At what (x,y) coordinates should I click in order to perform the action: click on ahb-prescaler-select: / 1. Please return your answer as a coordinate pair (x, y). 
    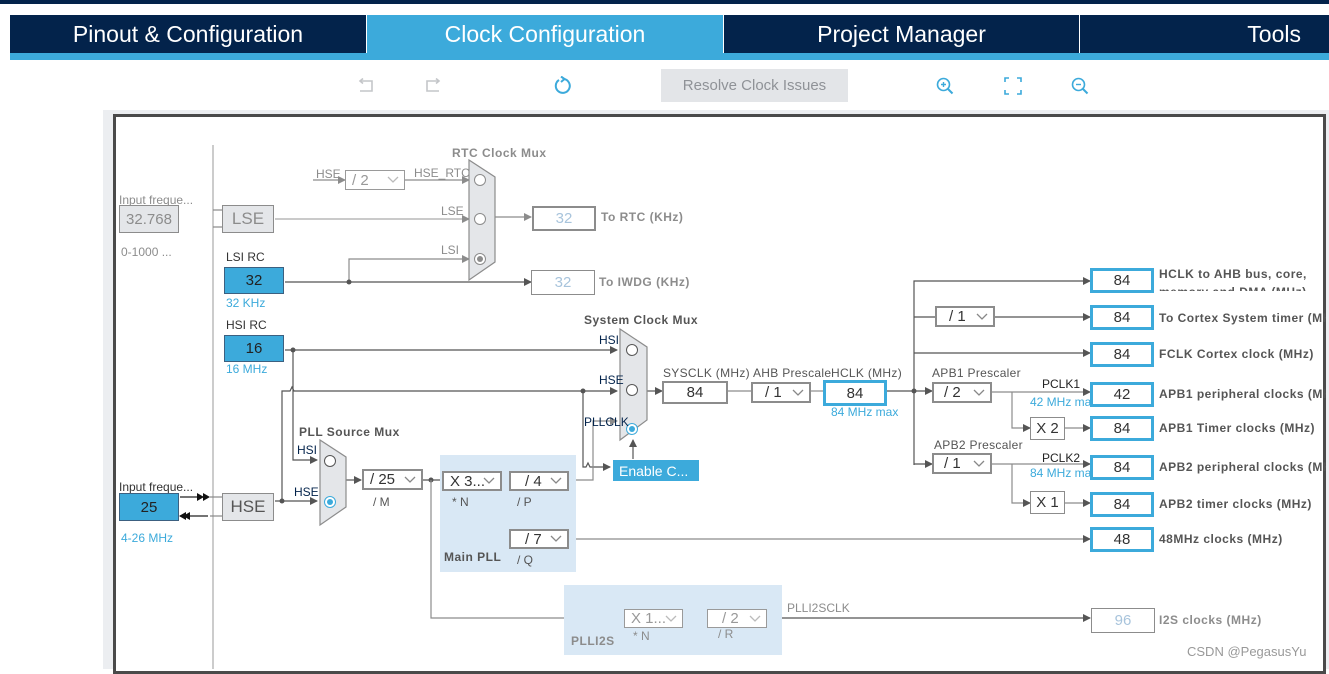
    Looking at the image, I should click on (781, 392).